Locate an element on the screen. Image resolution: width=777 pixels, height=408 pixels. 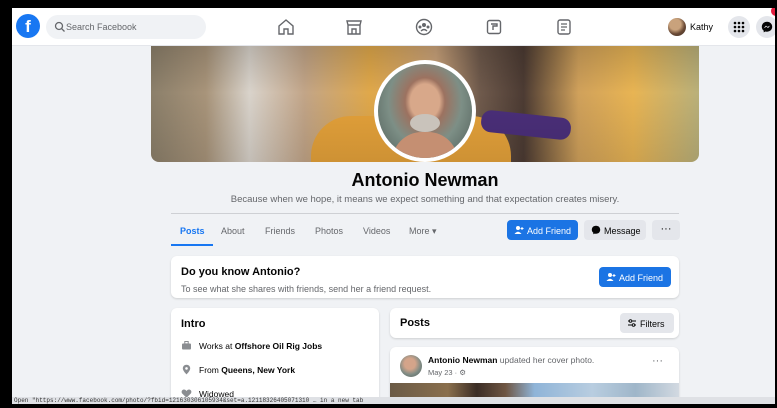
gaming-icon is located at coordinates (494, 27).